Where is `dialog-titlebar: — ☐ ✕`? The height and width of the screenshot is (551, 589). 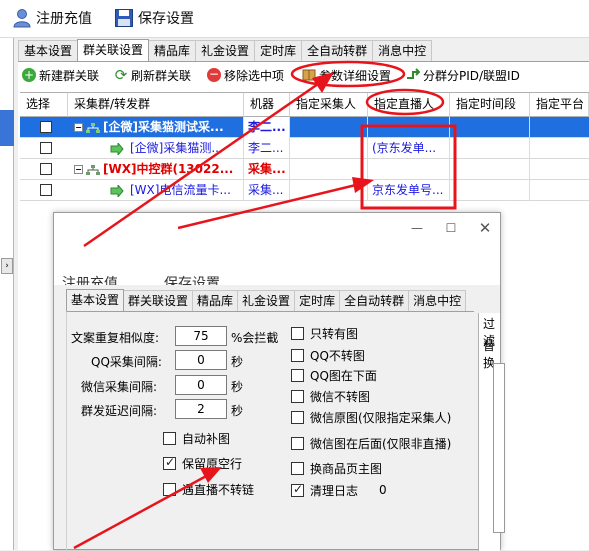
dialog-titlebar: — ☐ ✕ is located at coordinates (277, 229).